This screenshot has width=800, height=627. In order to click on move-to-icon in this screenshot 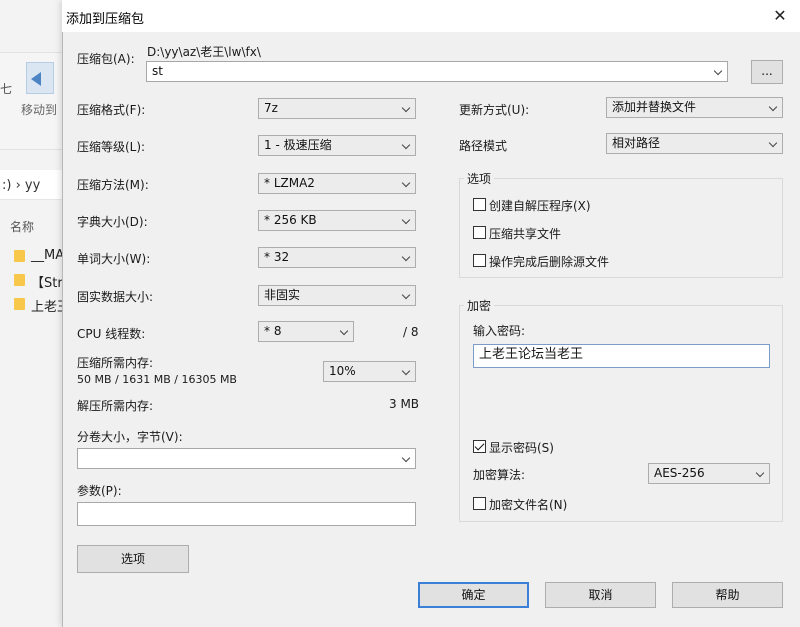, I will do `click(40, 78)`.